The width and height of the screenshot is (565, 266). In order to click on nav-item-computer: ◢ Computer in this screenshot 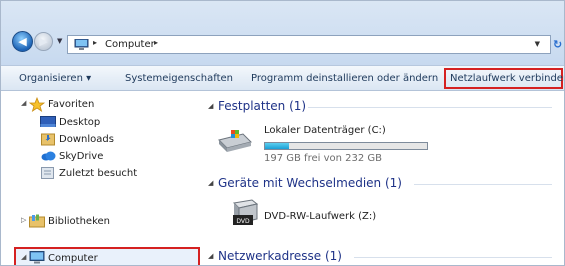, I will do `click(102, 257)`.